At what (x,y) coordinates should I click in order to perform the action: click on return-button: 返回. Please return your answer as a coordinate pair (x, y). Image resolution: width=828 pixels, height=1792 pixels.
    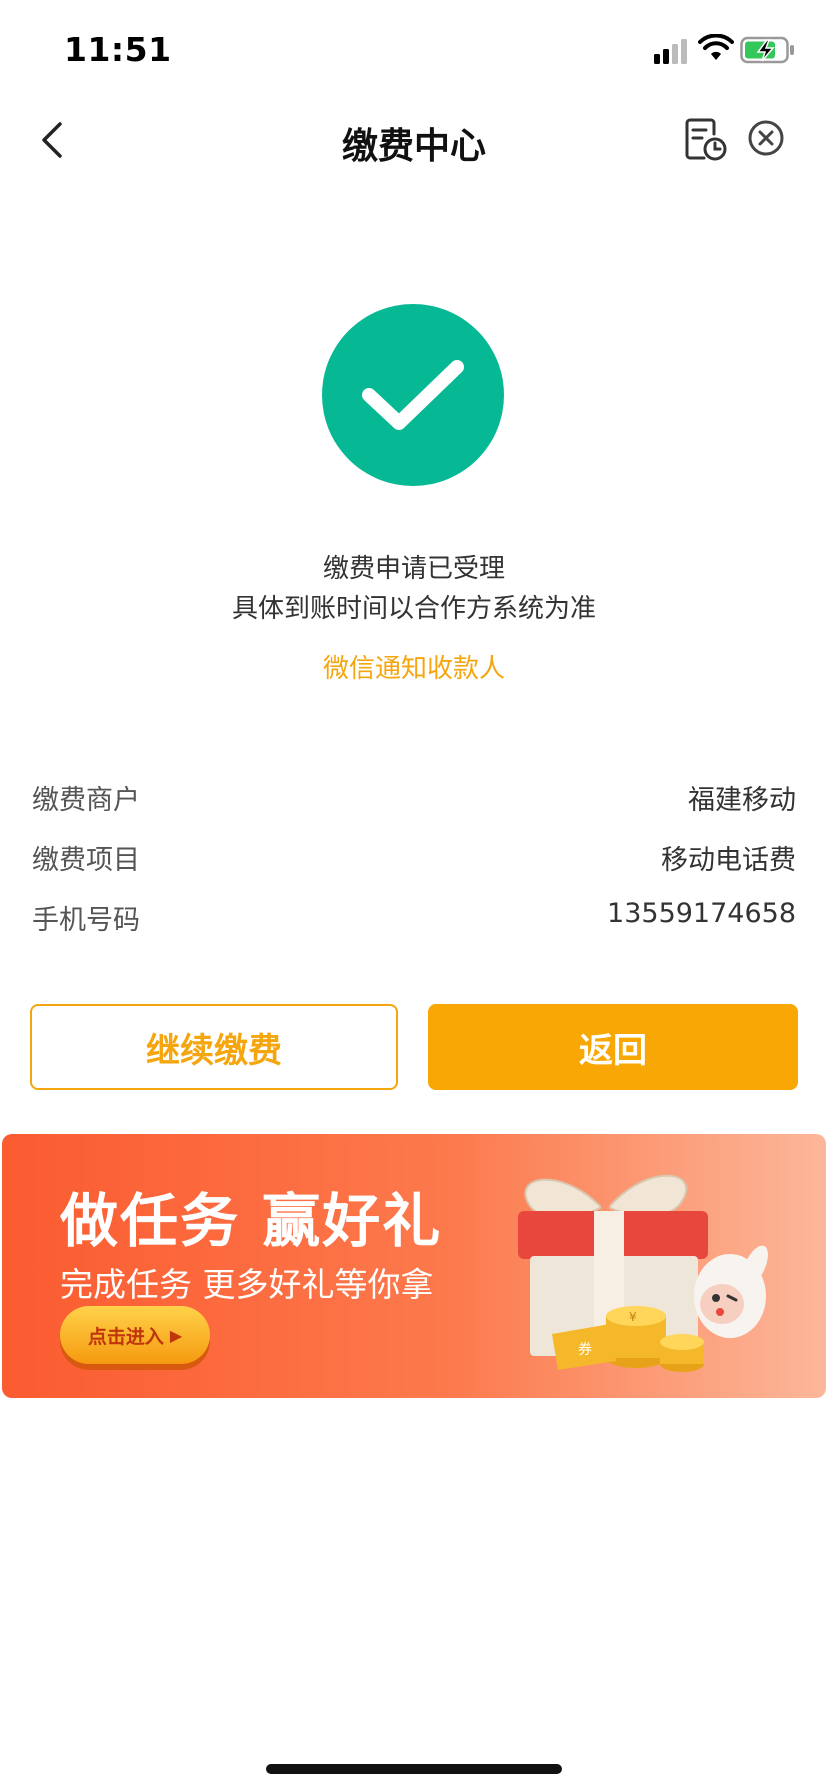
    Looking at the image, I should click on (613, 1047).